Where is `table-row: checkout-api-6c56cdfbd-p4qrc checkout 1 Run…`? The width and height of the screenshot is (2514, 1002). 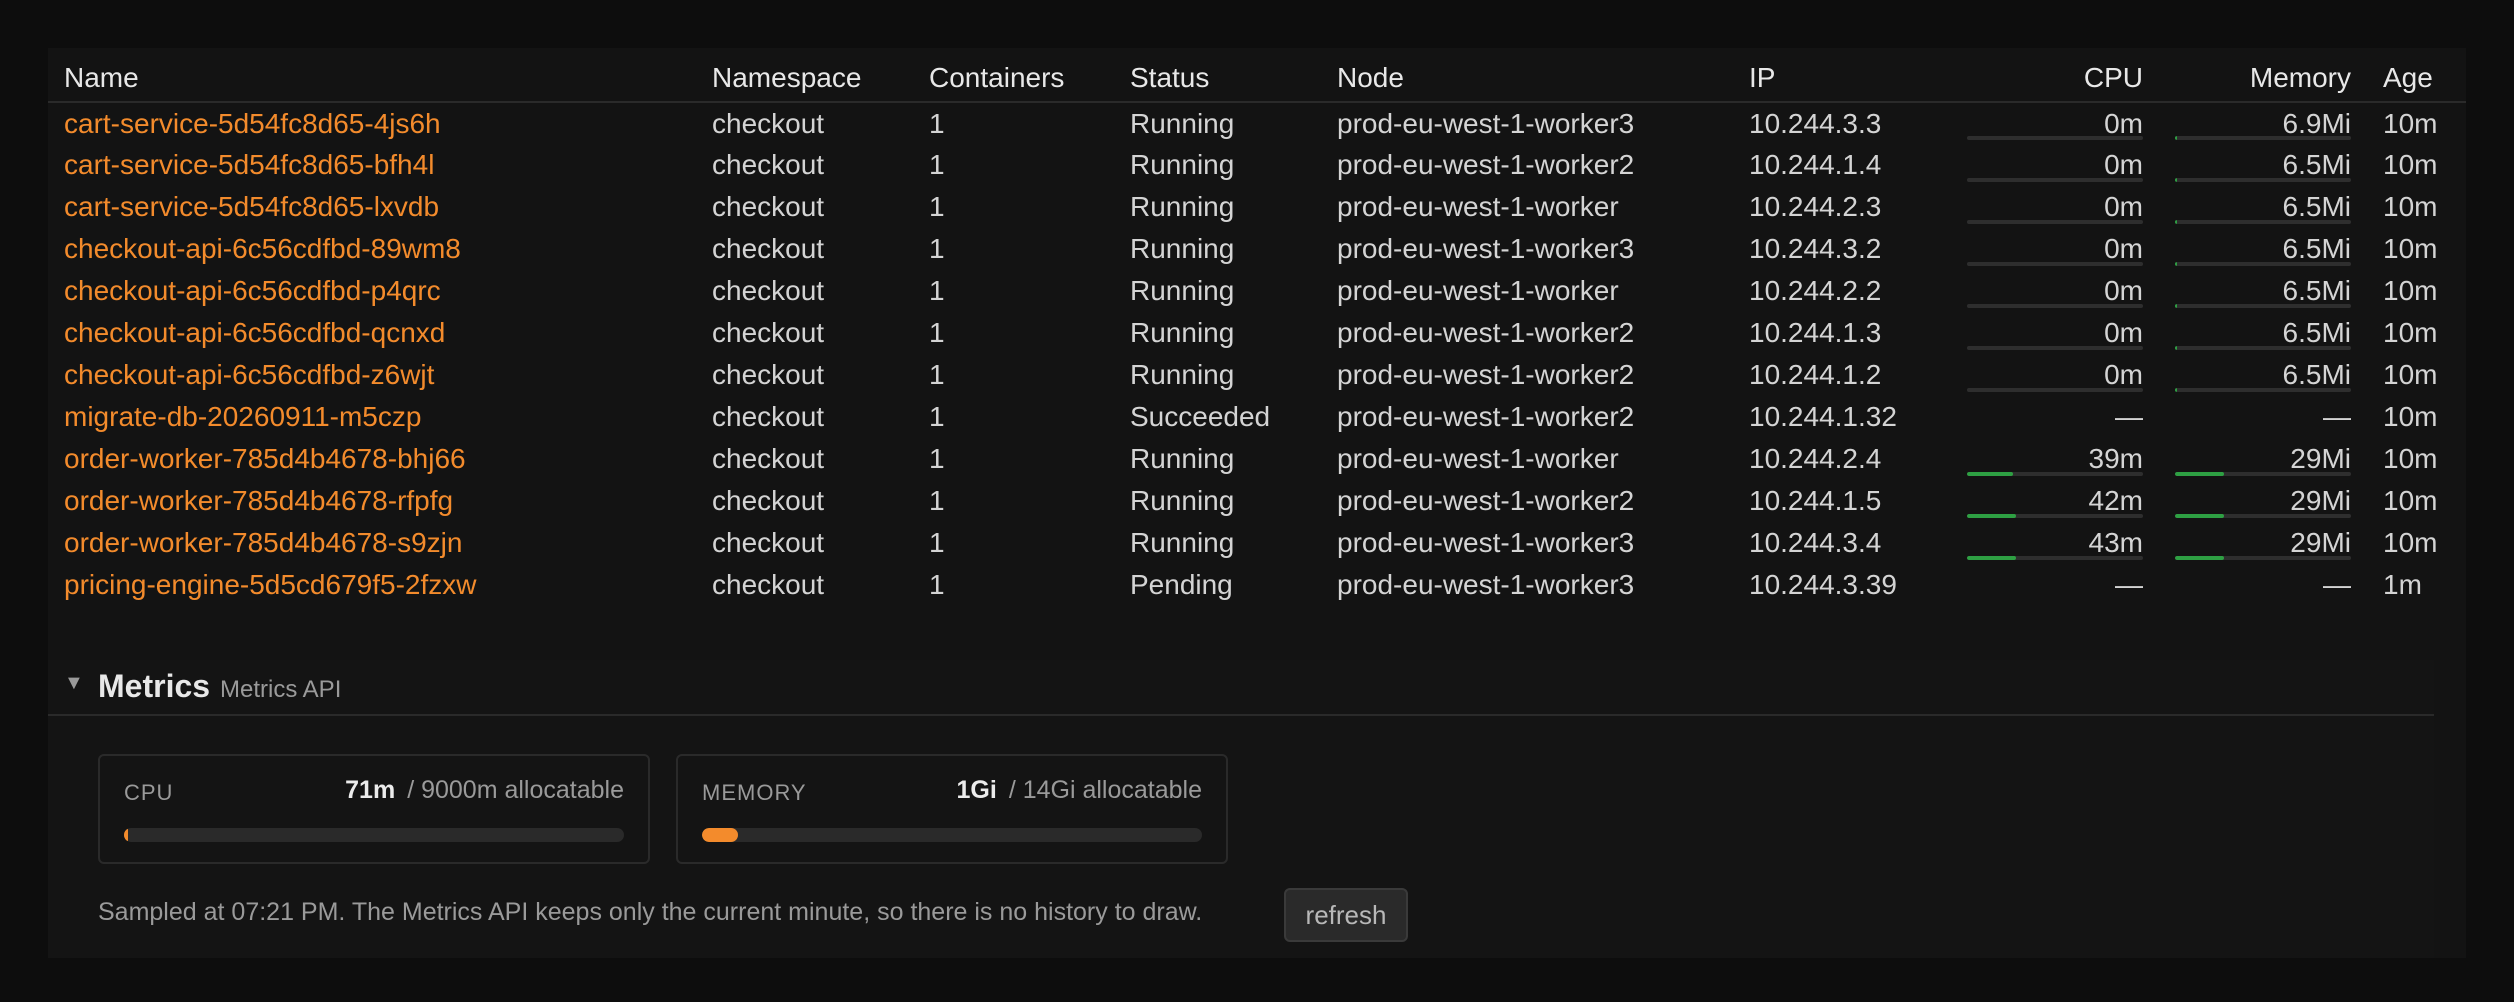 table-row: checkout-api-6c56cdfbd-p4qrc checkout 1 Run… is located at coordinates (1257, 291).